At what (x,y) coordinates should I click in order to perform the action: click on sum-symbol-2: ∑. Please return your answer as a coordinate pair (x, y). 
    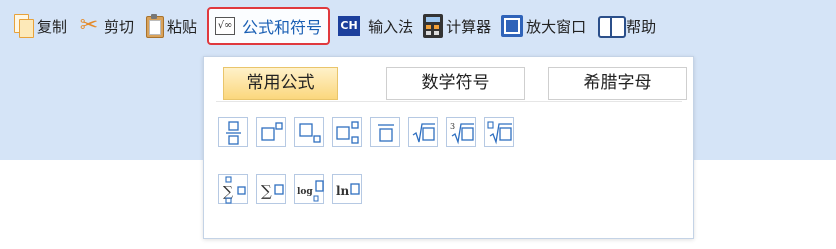
    Looking at the image, I should click on (266, 191).